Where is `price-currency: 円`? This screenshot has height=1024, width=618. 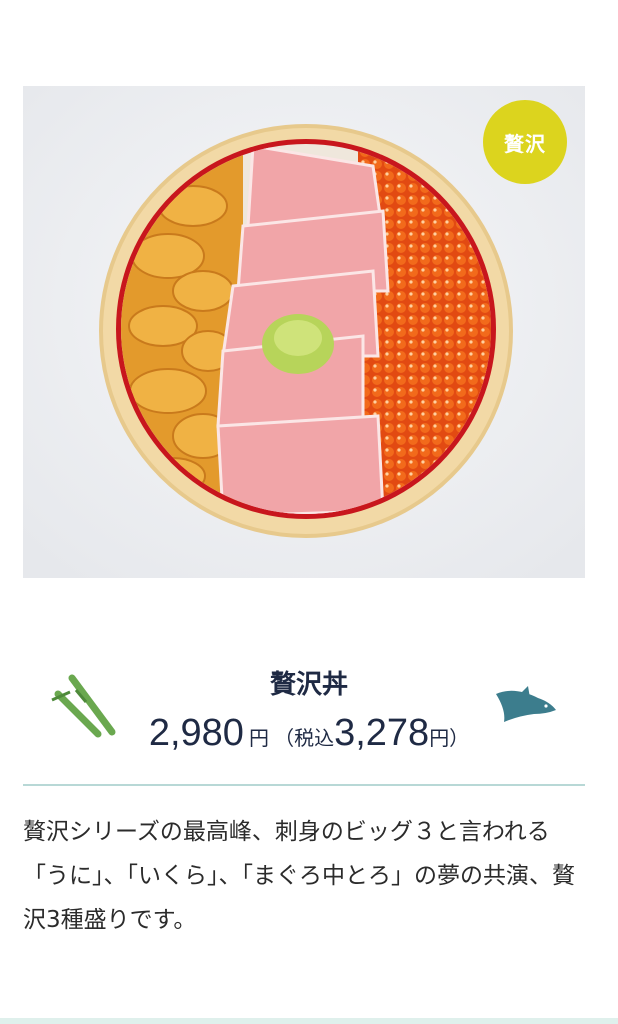 price-currency: 円 is located at coordinates (259, 738).